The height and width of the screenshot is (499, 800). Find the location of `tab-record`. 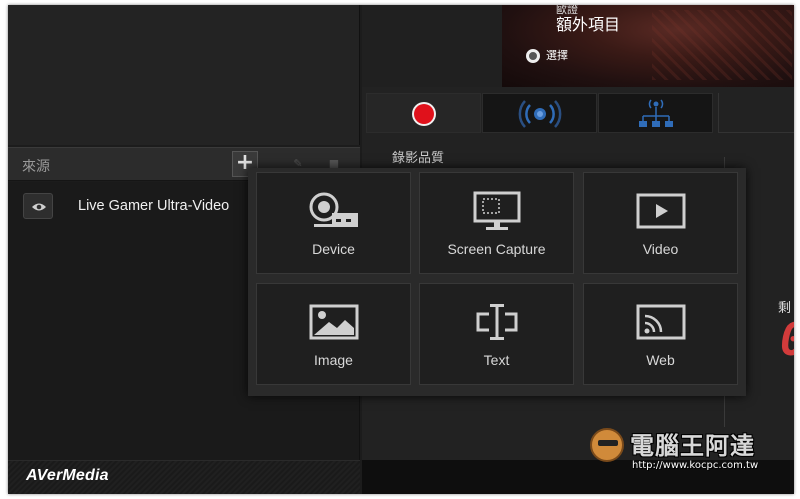

tab-record is located at coordinates (423, 113).